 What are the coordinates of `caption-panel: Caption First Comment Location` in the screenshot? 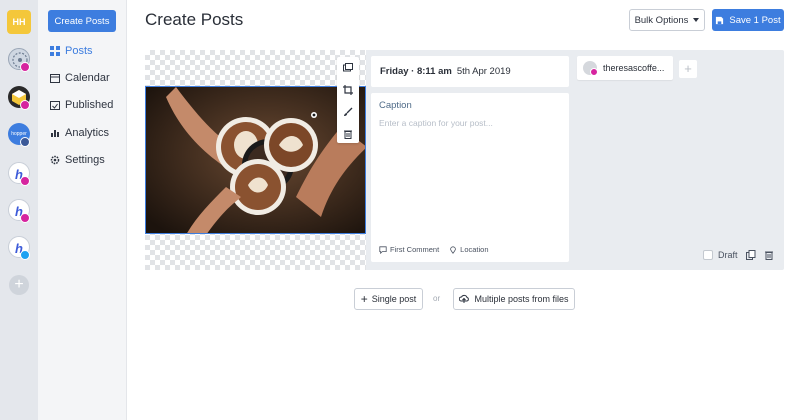 It's located at (470, 177).